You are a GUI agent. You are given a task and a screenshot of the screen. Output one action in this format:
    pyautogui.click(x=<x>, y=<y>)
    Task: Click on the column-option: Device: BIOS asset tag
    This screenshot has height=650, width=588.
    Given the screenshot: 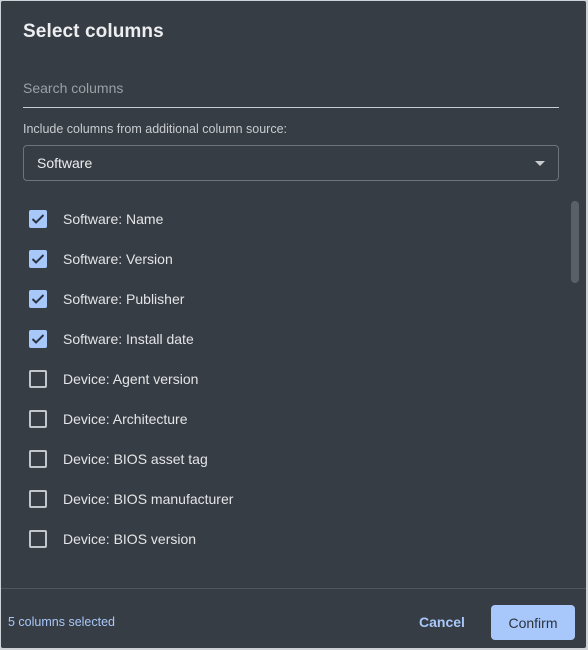 What is the action you would take?
    pyautogui.click(x=118, y=459)
    